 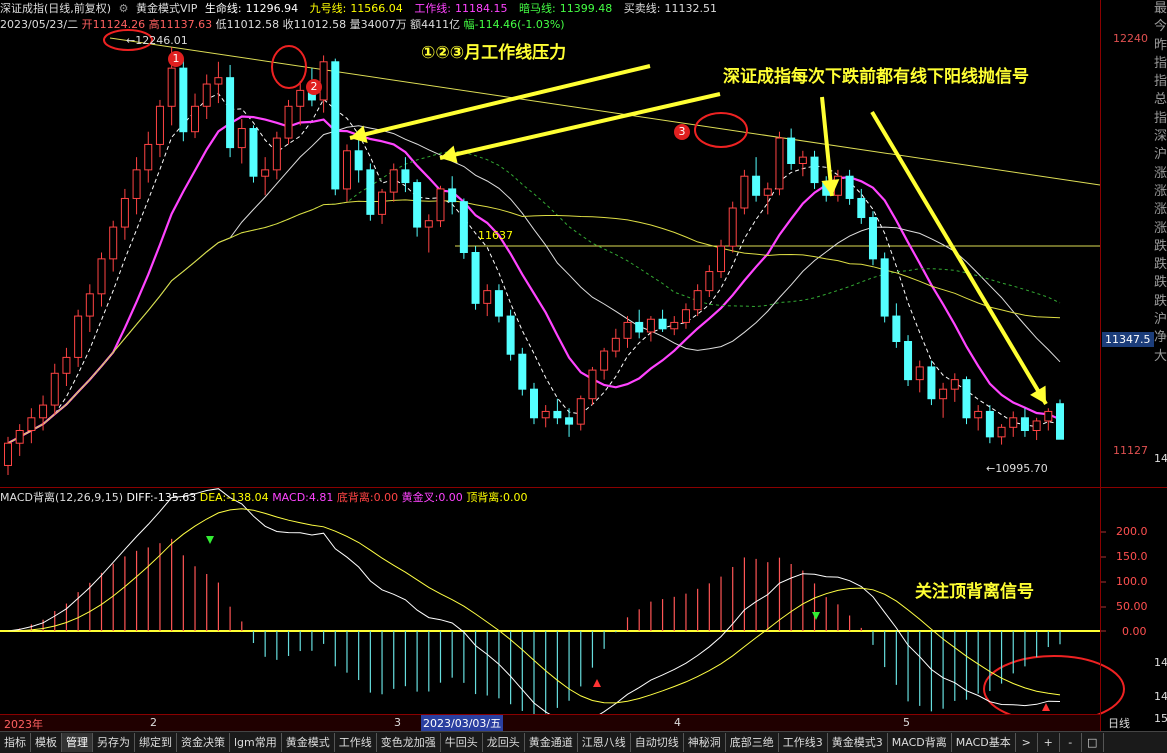 What do you see at coordinates (705, 742) in the screenshot?
I see `tab-15: 神秘洞` at bounding box center [705, 742].